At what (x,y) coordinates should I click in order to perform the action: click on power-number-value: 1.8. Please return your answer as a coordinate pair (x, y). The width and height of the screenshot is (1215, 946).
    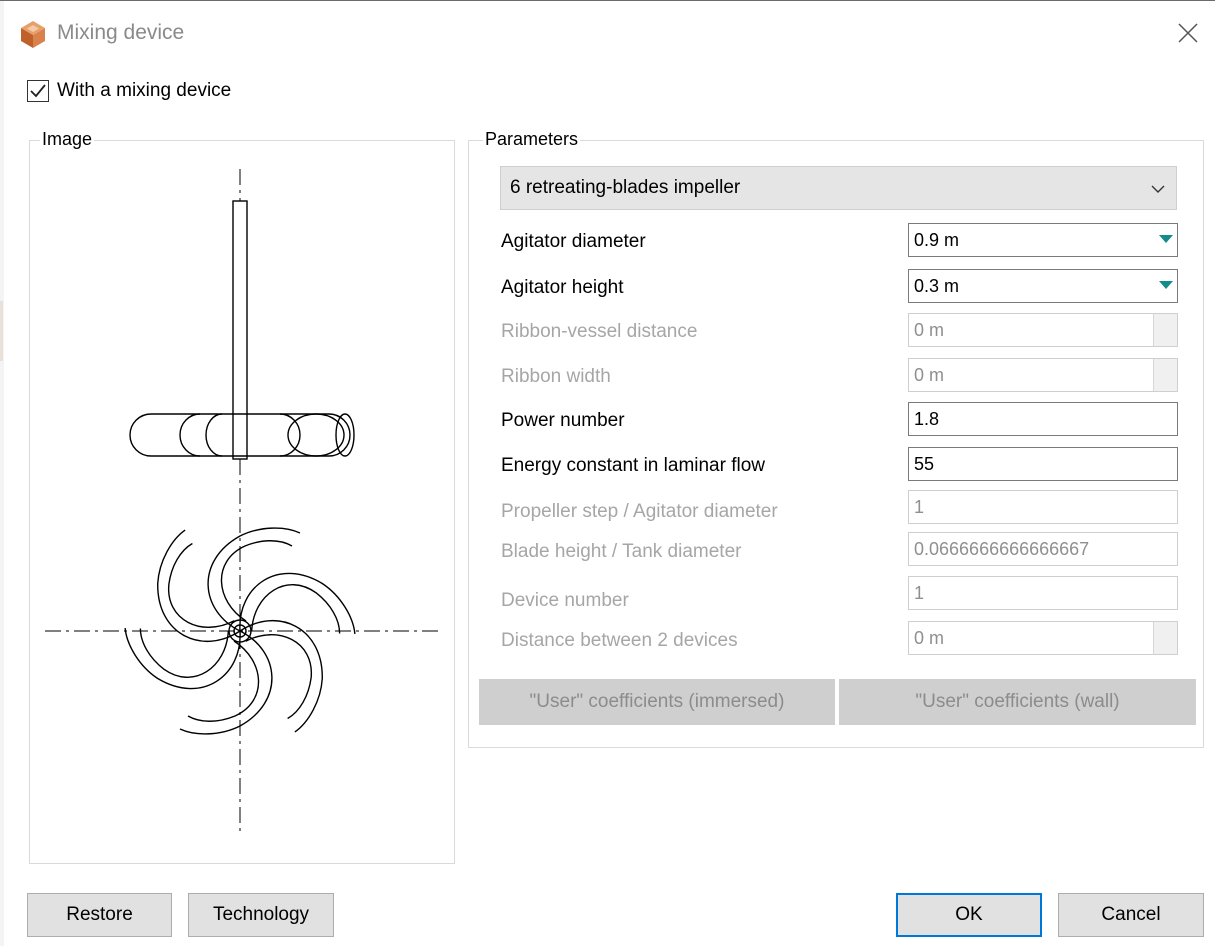
    Looking at the image, I should click on (927, 419).